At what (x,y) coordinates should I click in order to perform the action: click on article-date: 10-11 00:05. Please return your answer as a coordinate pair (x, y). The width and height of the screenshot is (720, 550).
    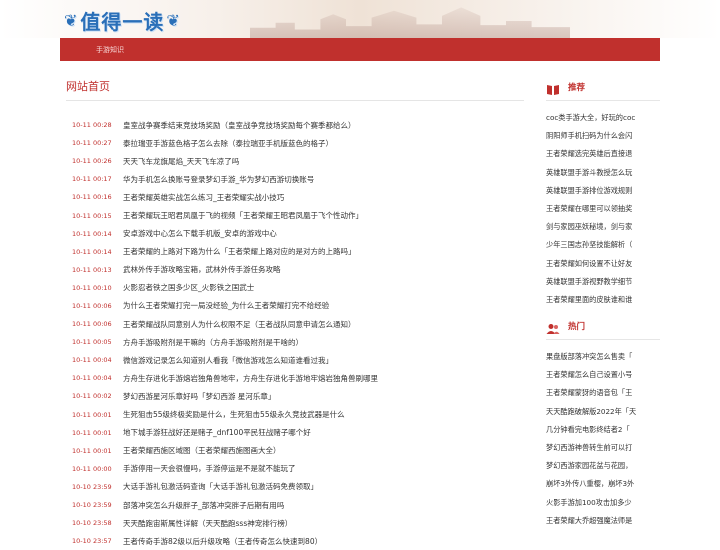
    Looking at the image, I should click on (92, 342).